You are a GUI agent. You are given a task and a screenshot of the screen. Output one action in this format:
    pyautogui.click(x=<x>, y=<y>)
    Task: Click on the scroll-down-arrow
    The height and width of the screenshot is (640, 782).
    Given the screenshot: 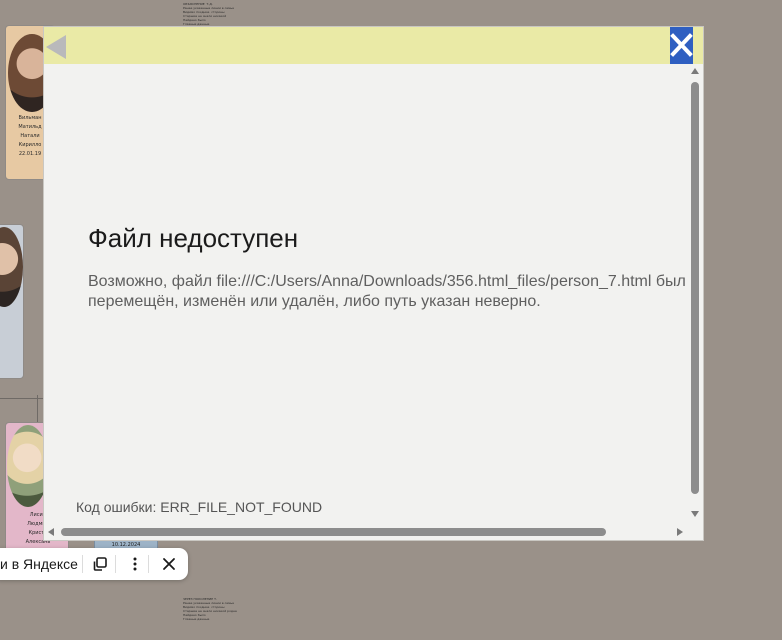 What is the action you would take?
    pyautogui.click(x=695, y=514)
    